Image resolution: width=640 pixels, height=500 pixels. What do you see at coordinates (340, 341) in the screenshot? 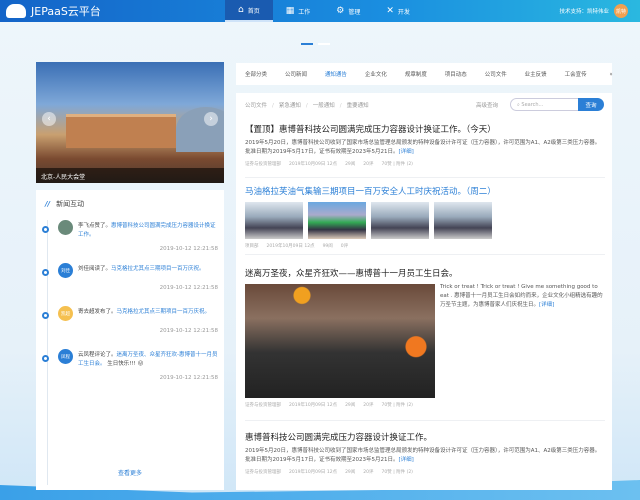
I see `article-photo` at bounding box center [340, 341].